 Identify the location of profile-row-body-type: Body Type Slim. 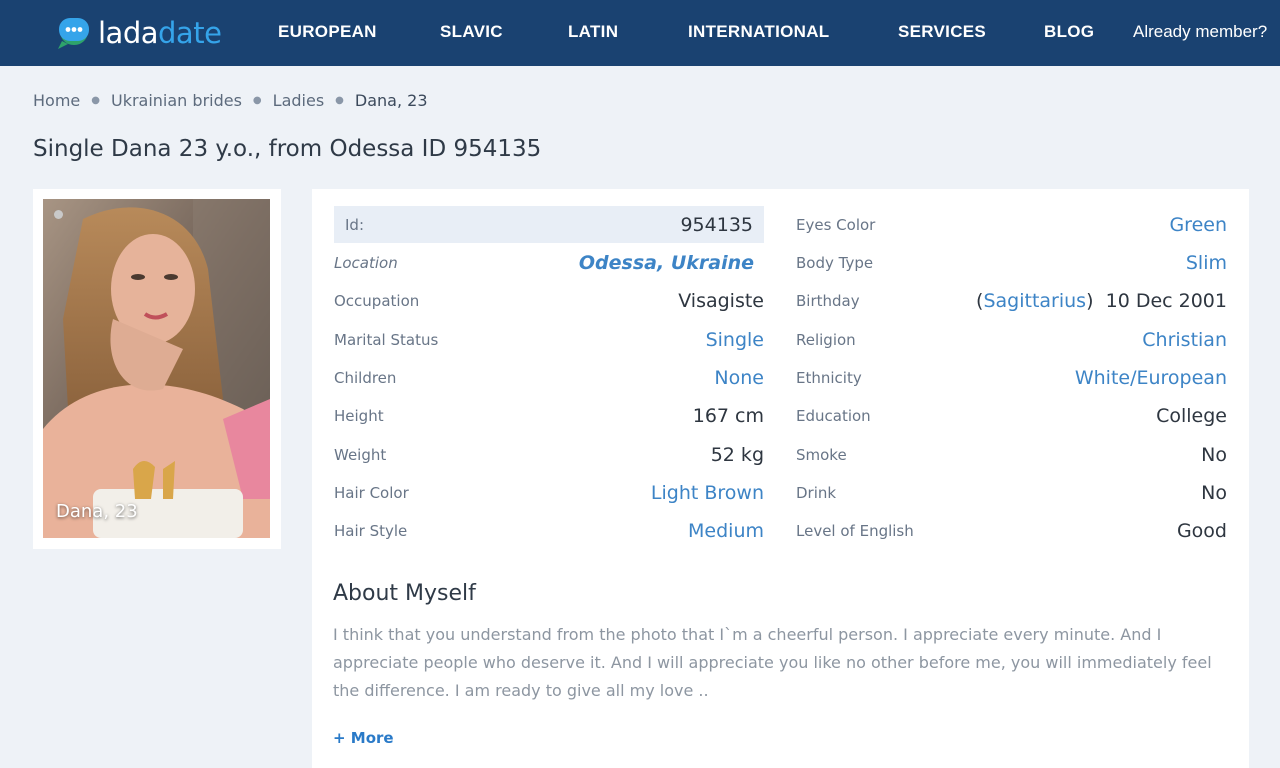
(1011, 262).